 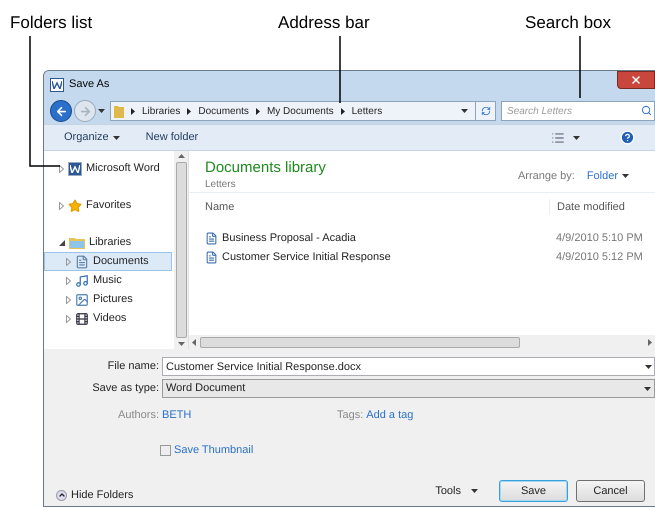 What do you see at coordinates (82, 319) in the screenshot?
I see `film-icon` at bounding box center [82, 319].